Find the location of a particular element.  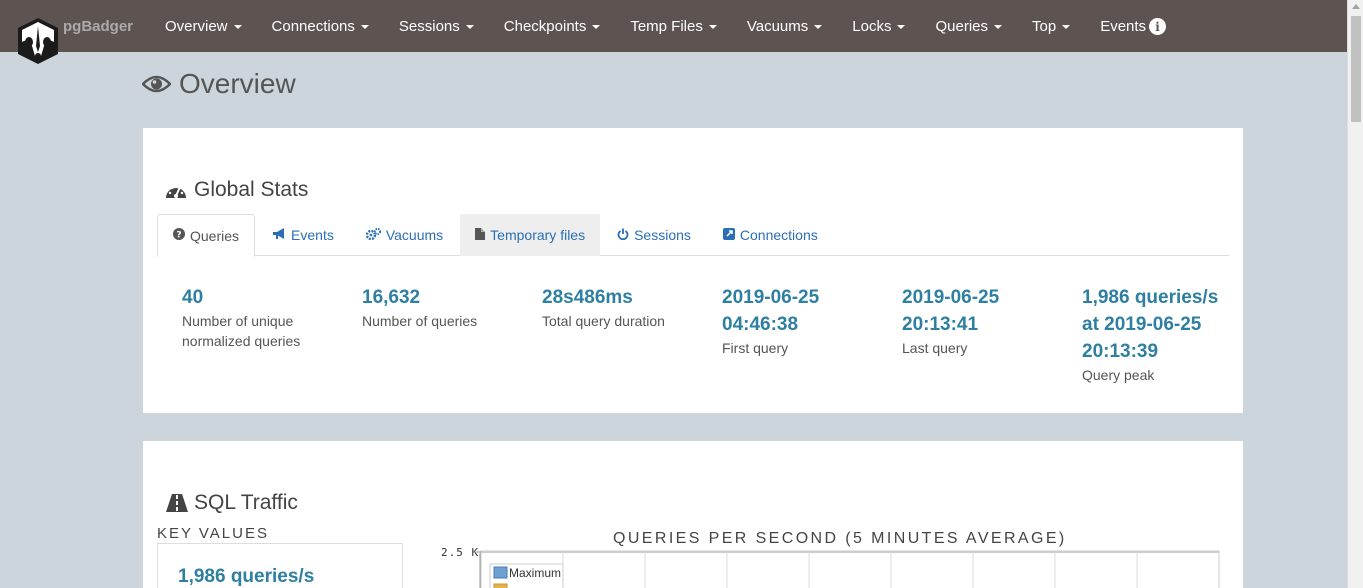

key-values-box: 1,986 queries/s is located at coordinates (280, 565).